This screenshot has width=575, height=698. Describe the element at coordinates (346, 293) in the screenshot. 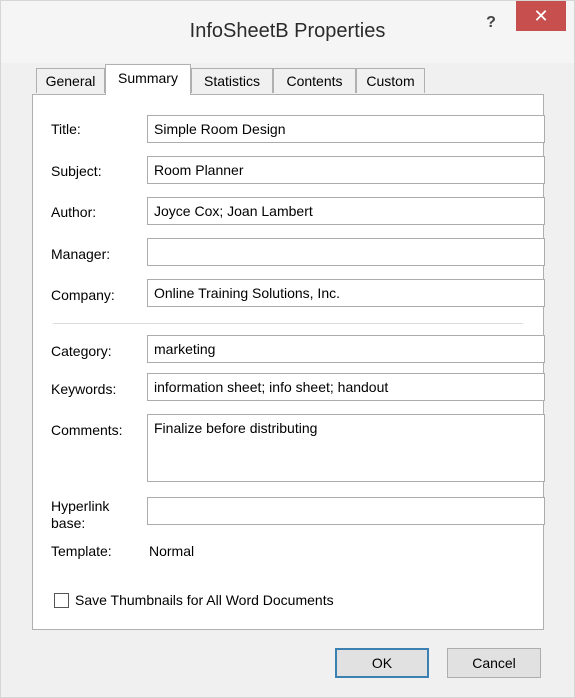

I see `company-field: Online Training Solutions, Inc.` at that location.